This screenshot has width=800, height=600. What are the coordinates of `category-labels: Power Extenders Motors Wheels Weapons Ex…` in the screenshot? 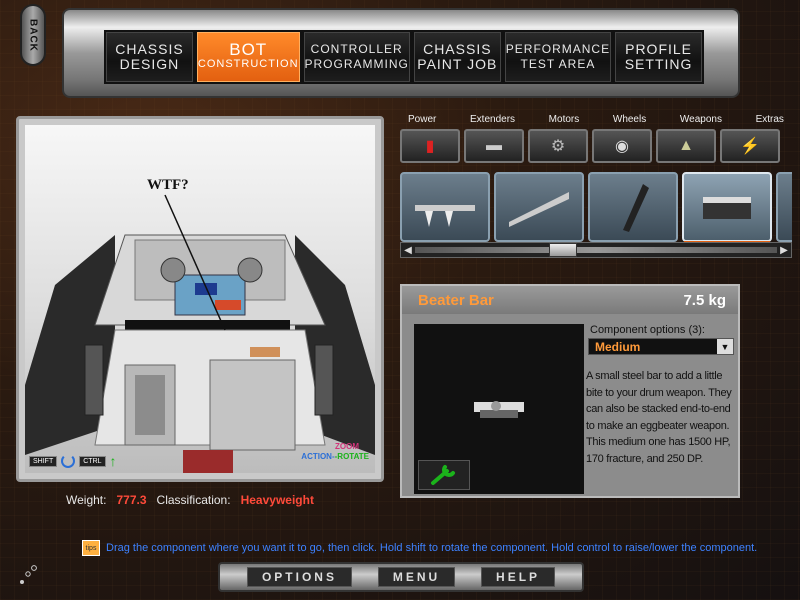 It's located at (596, 119).